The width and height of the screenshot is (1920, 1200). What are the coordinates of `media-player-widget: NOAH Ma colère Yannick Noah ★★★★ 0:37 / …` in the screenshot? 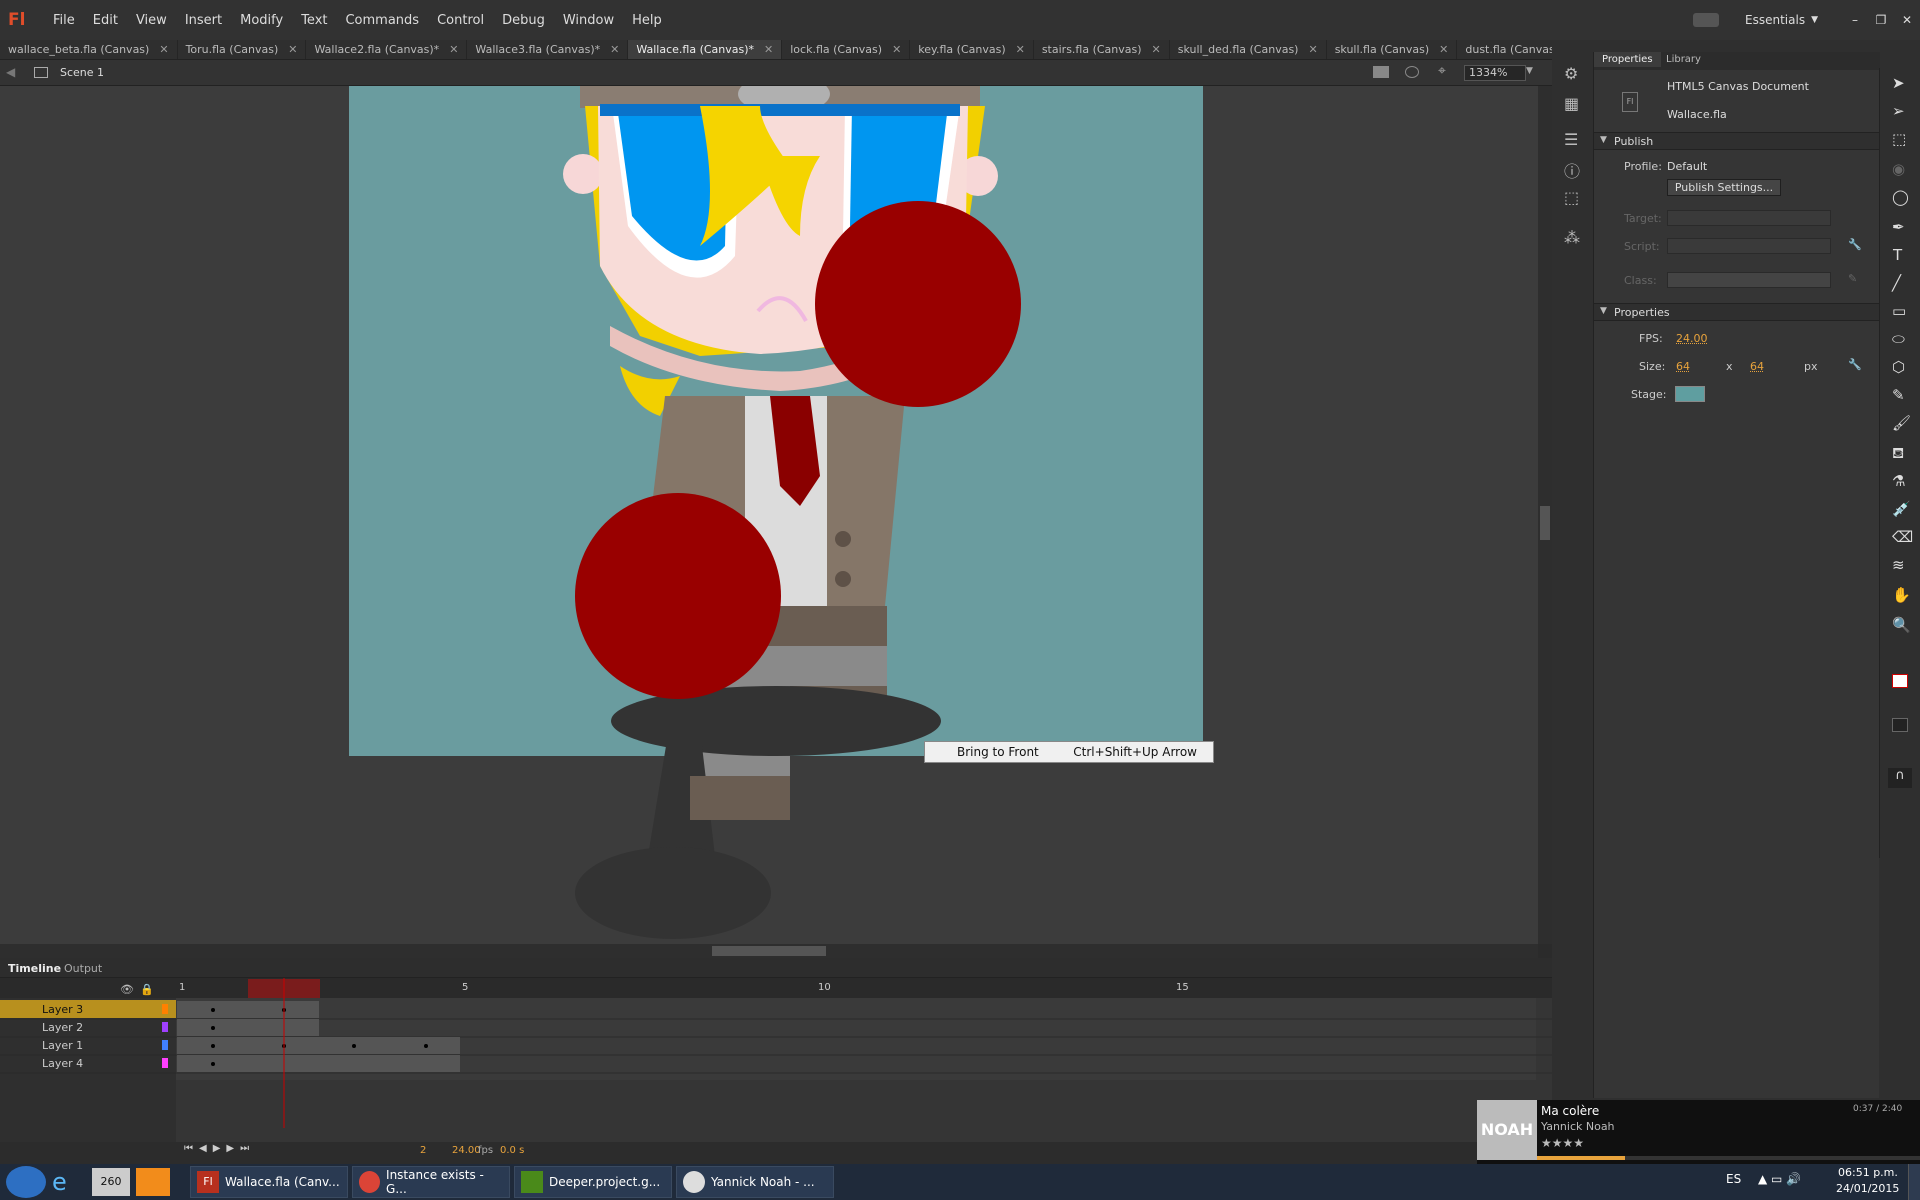 It's located at (1698, 1132).